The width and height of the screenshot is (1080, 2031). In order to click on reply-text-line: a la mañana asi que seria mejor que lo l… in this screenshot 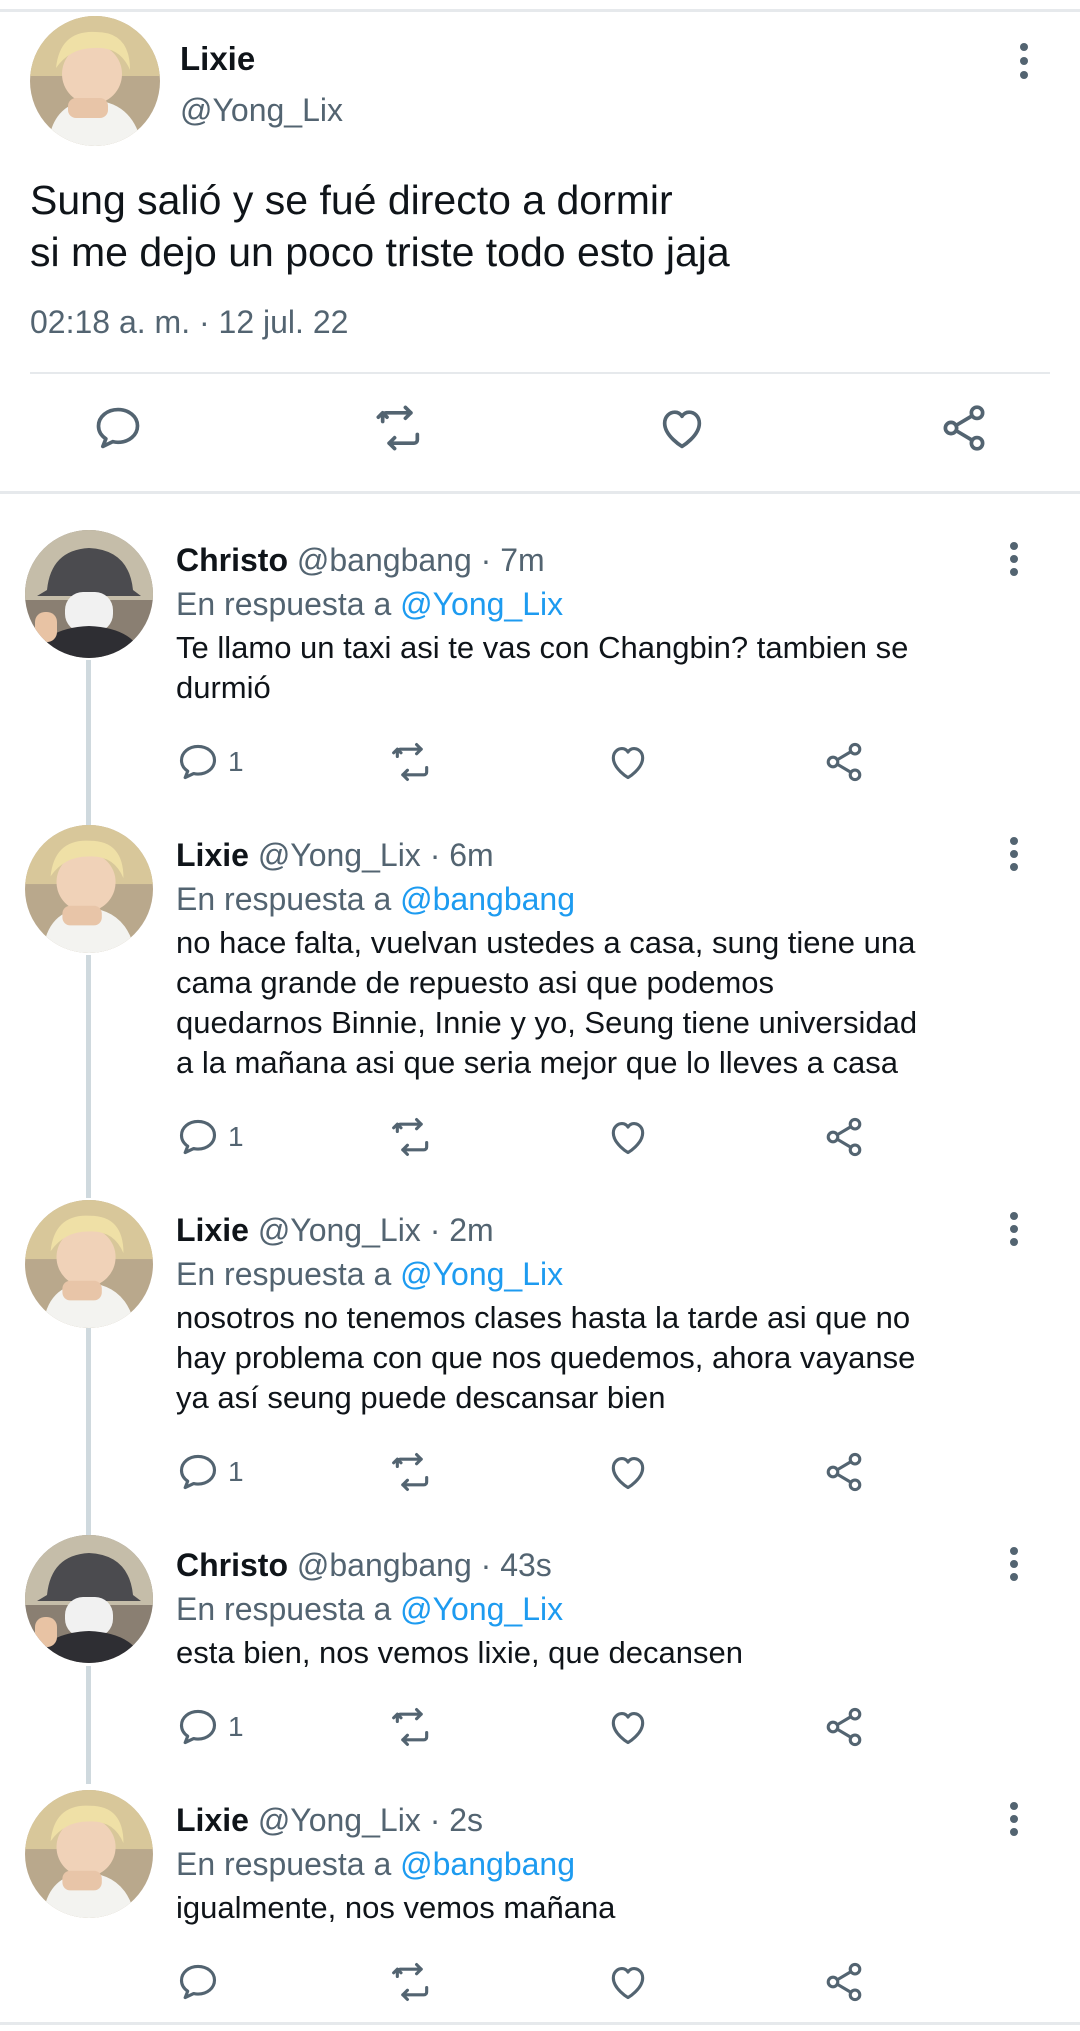, I will do `click(537, 1062)`.